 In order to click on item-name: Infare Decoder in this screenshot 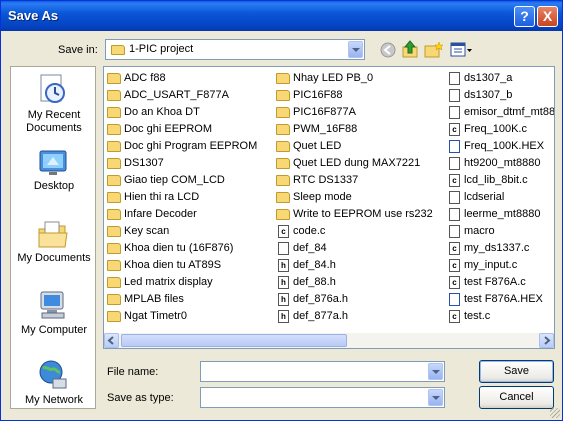, I will do `click(160, 214)`.